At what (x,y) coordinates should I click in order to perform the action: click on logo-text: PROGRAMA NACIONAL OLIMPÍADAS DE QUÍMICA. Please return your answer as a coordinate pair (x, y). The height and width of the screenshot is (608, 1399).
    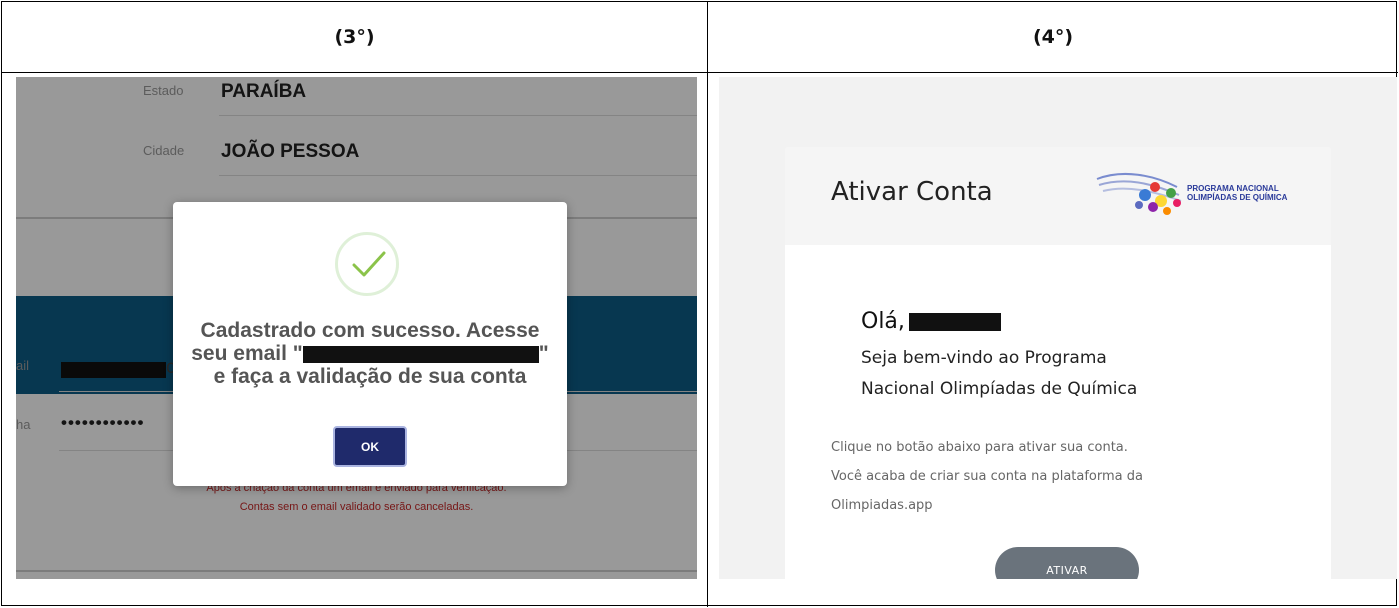
    Looking at the image, I should click on (1237, 193).